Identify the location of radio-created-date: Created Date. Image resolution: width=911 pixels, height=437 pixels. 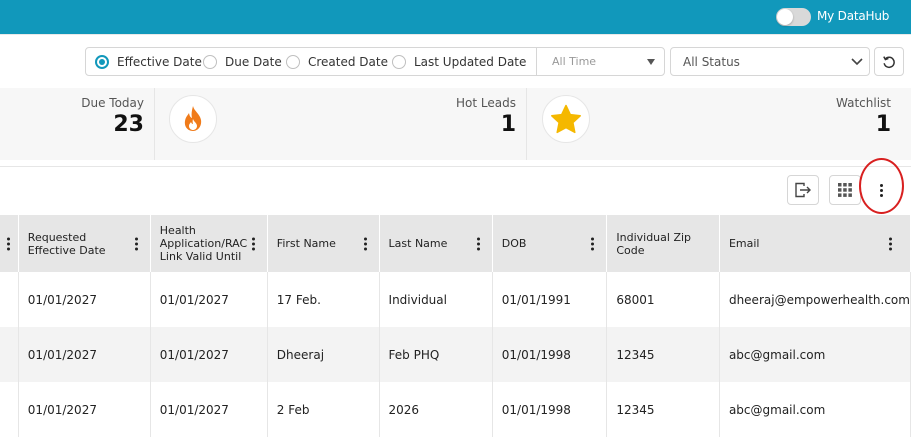
(337, 62).